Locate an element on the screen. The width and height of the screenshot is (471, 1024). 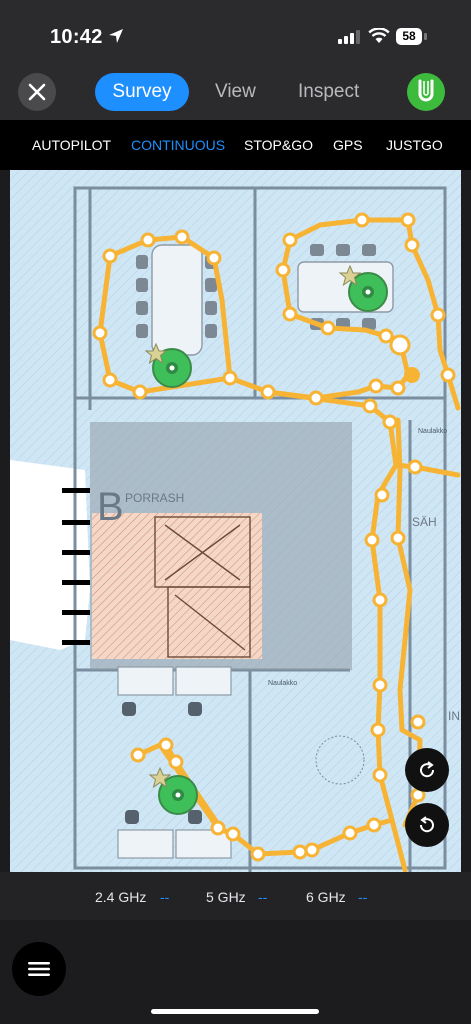
tab-inspect: Inspect is located at coordinates (328, 92).